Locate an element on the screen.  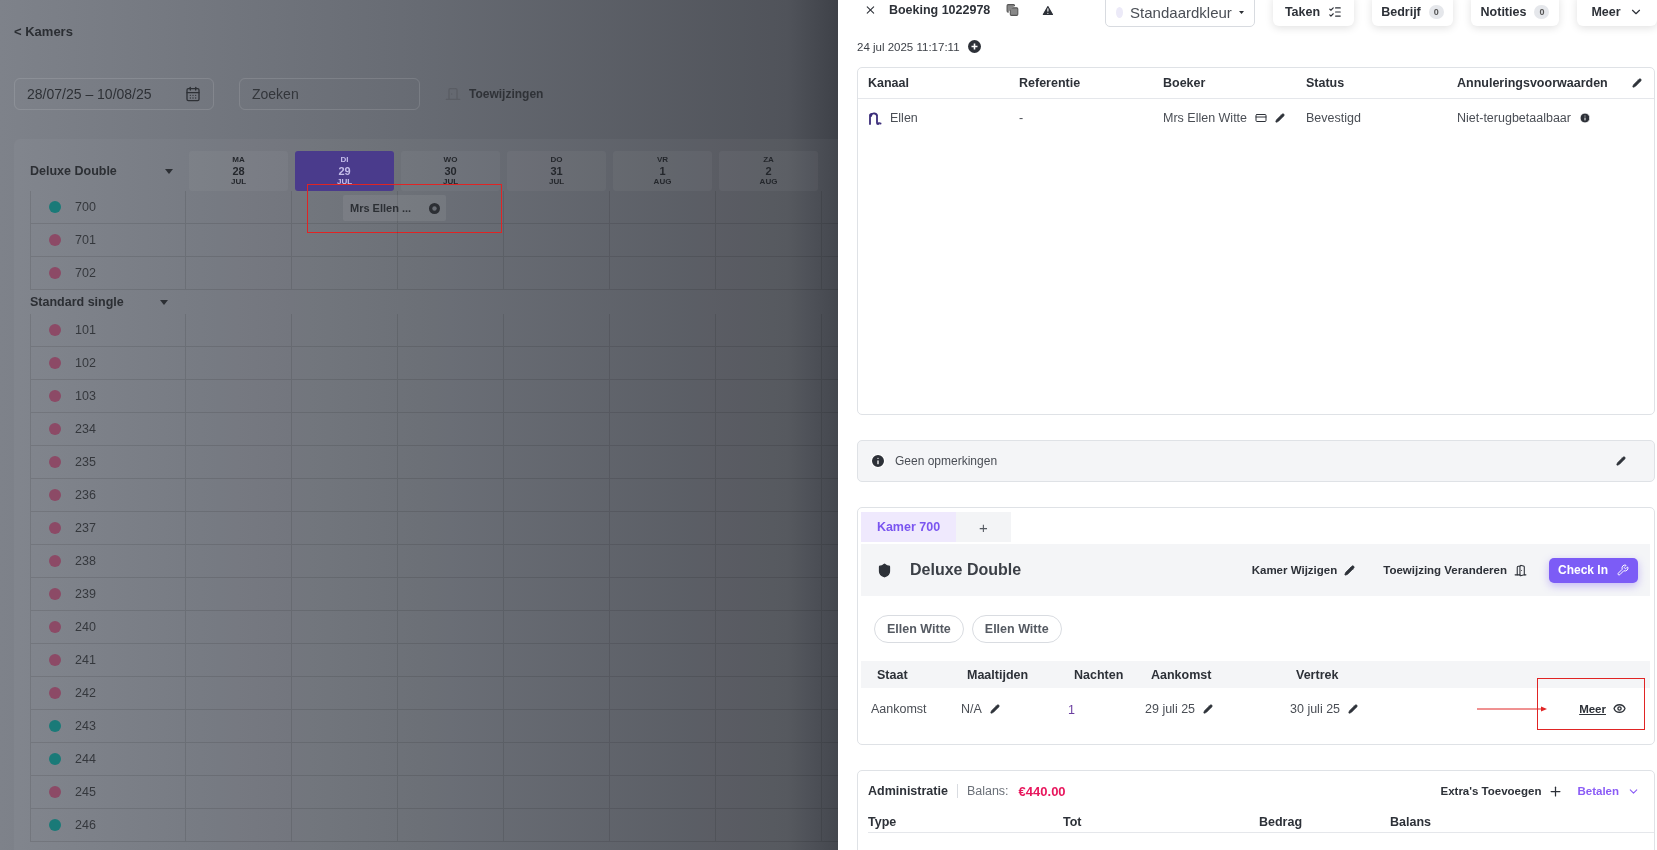
action-button: Notities 0 is located at coordinates (1515, 13).